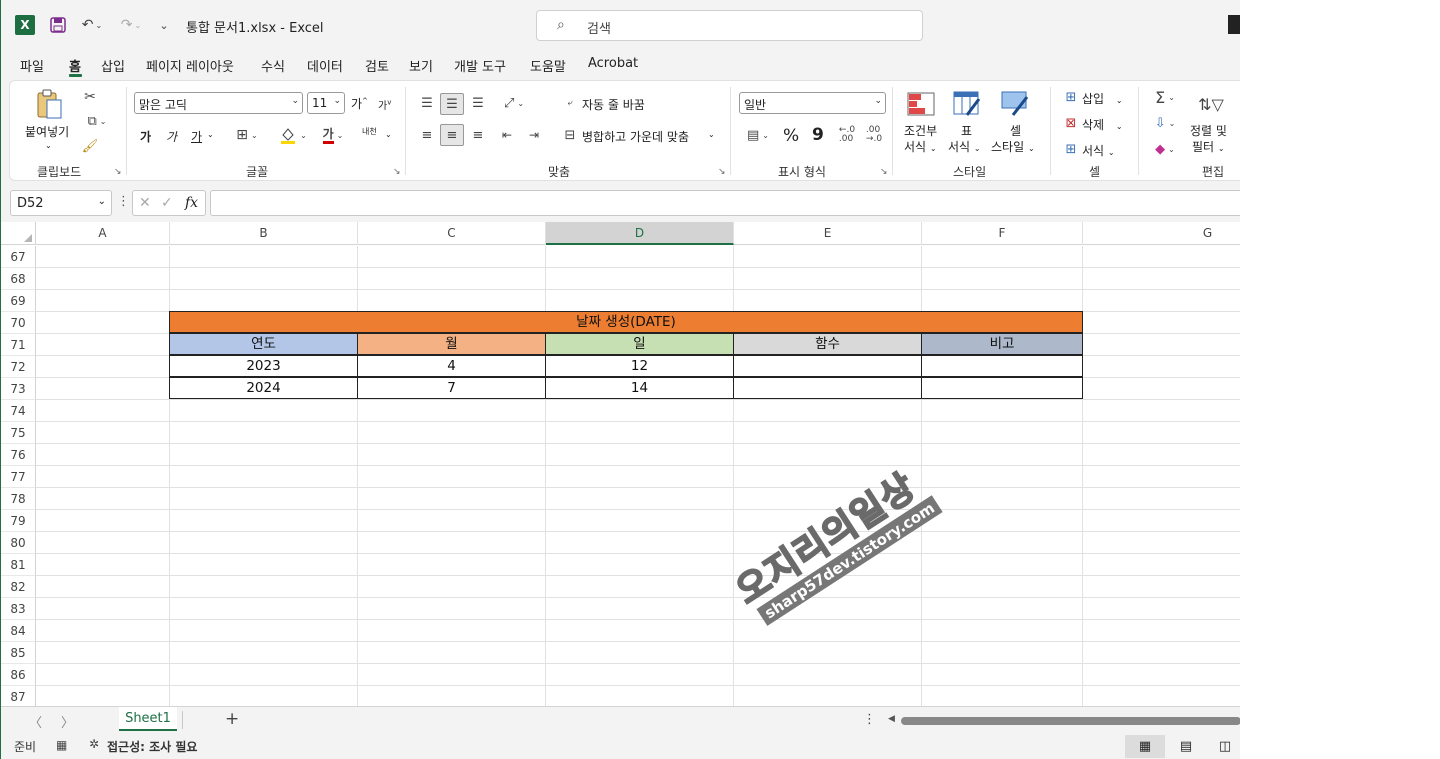 The width and height of the screenshot is (1440, 759). Describe the element at coordinates (18, 653) in the screenshot. I see `row-header: 85` at that location.